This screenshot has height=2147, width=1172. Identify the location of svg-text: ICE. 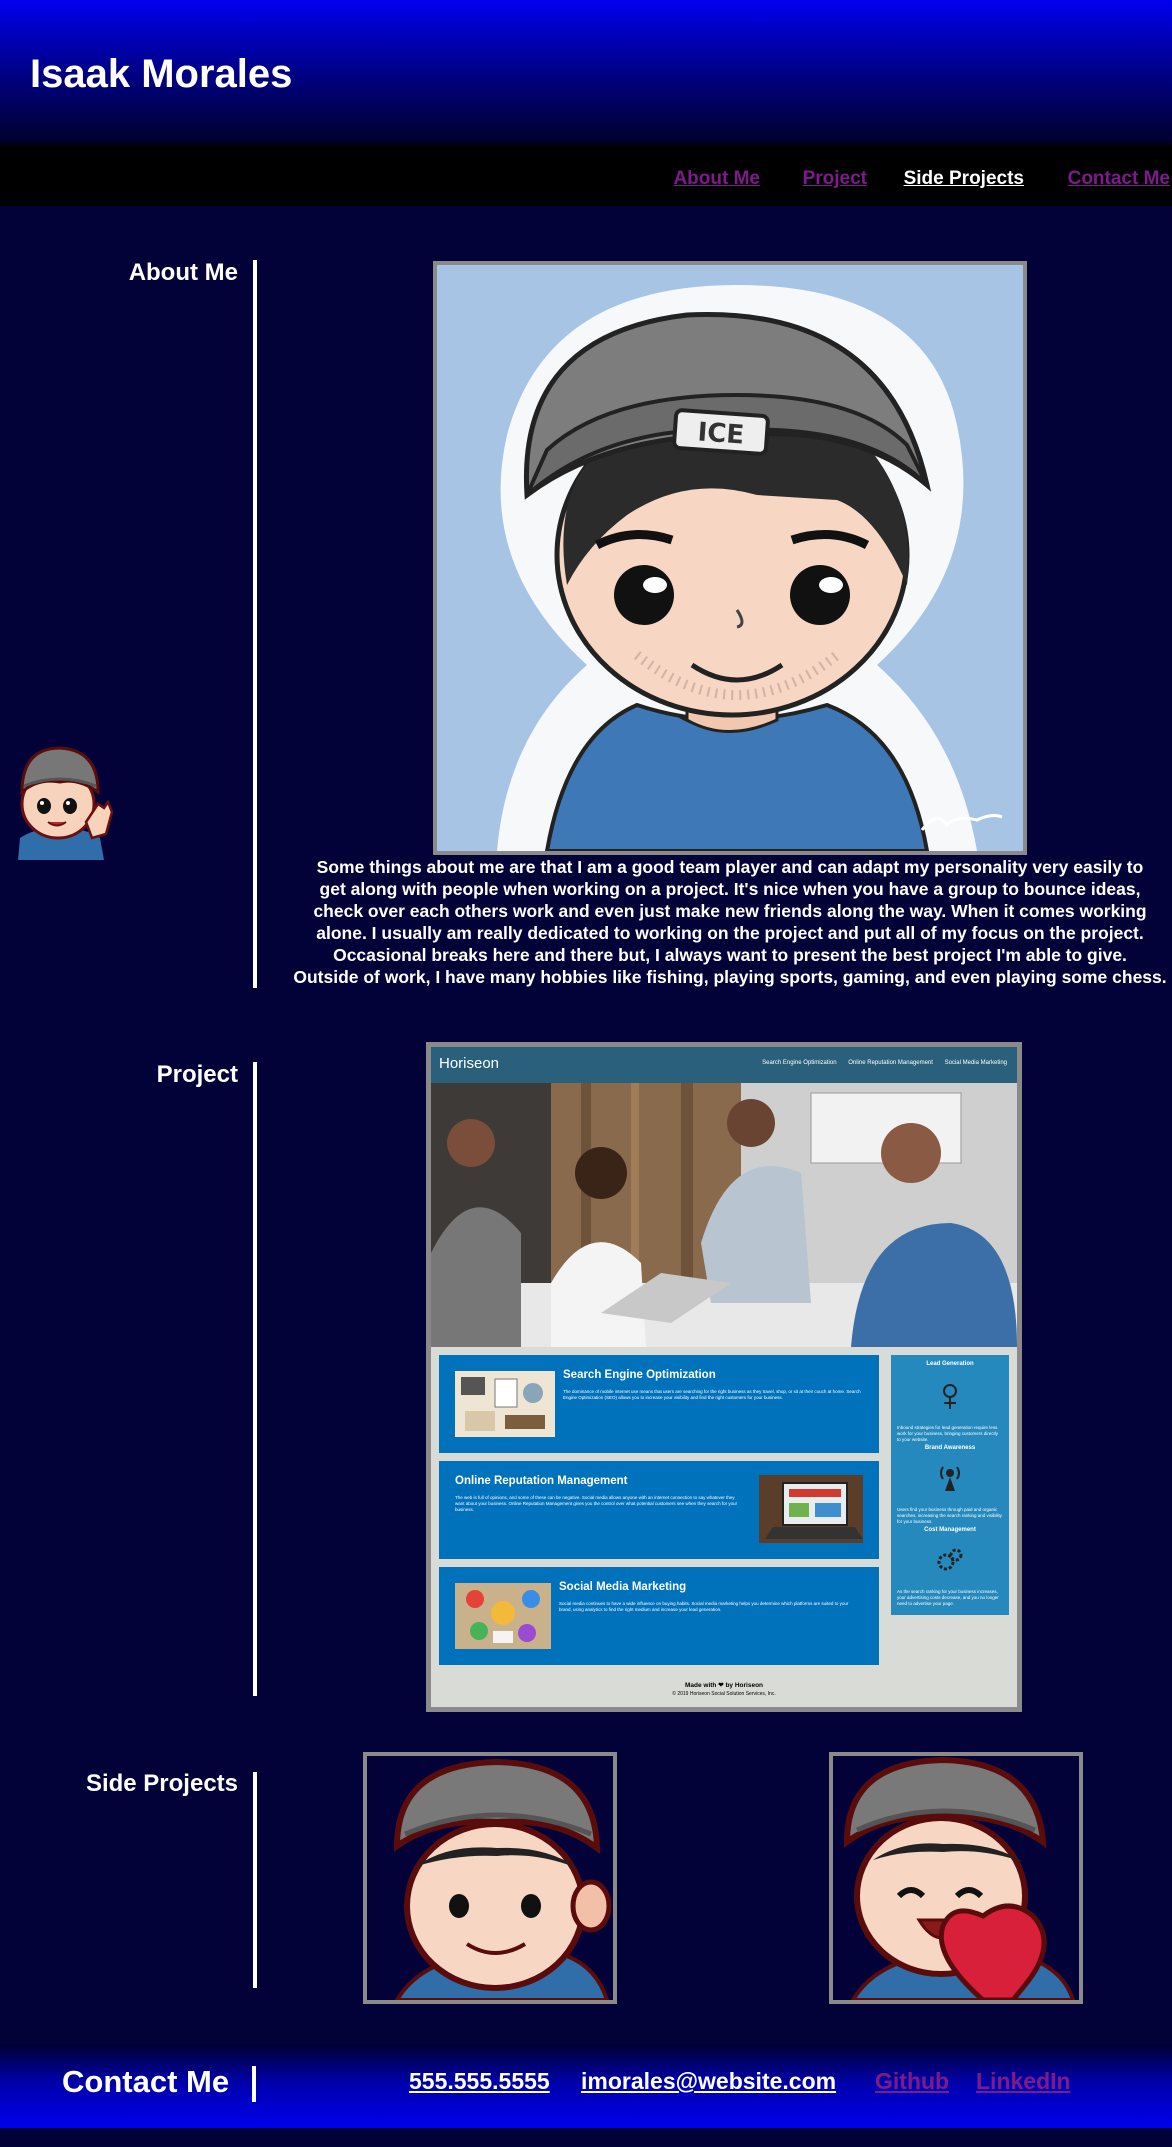
(721, 433).